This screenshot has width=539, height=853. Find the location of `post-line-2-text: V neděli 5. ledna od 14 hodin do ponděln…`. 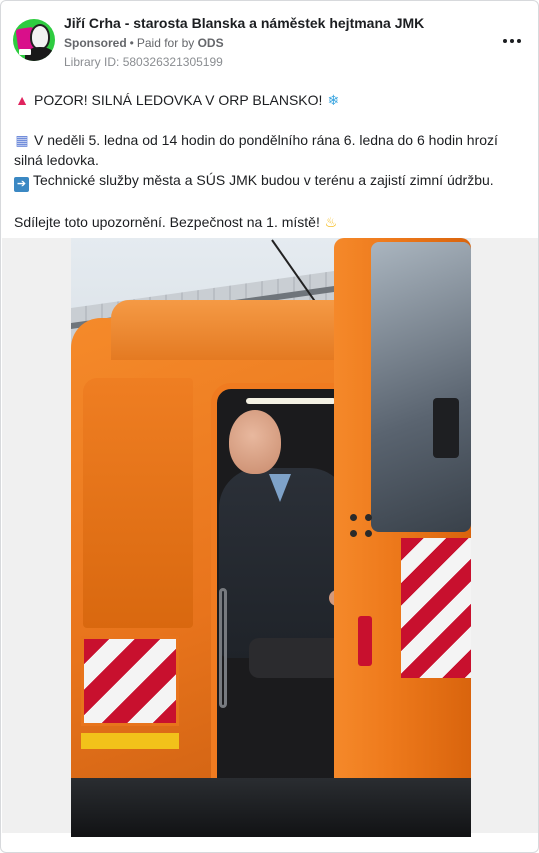

post-line-2-text: V neděli 5. ledna od 14 hodin do ponděln… is located at coordinates (256, 150).